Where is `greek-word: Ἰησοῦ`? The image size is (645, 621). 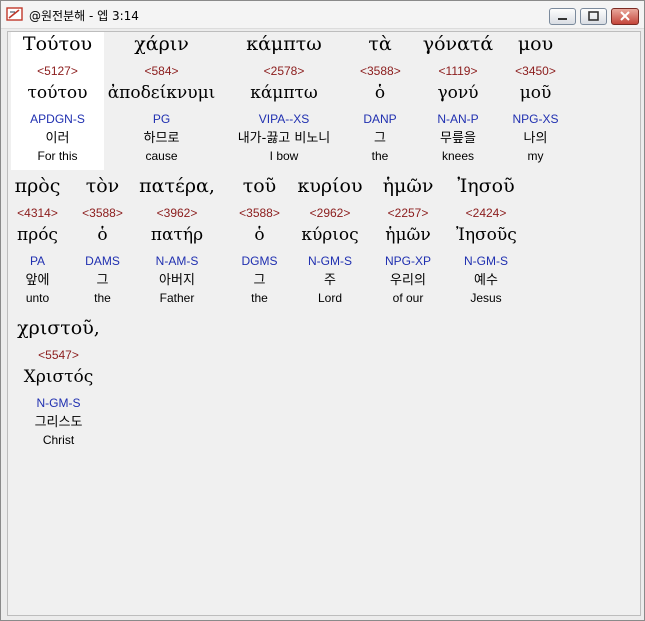 greek-word: Ἰησοῦ is located at coordinates (486, 186).